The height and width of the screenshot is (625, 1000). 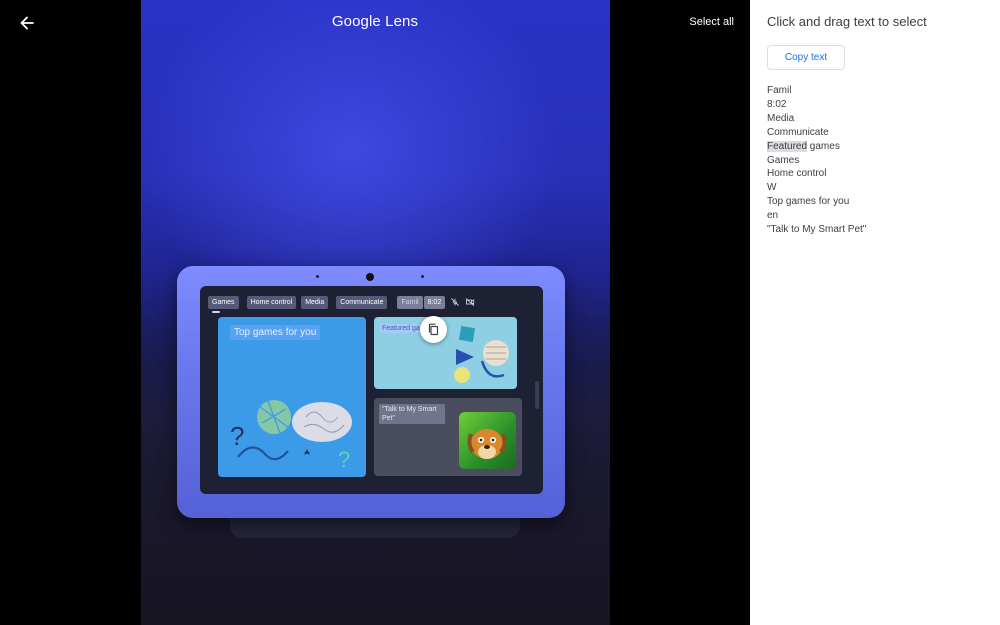 What do you see at coordinates (787, 146) in the screenshot?
I see `selected-text: Featured` at bounding box center [787, 146].